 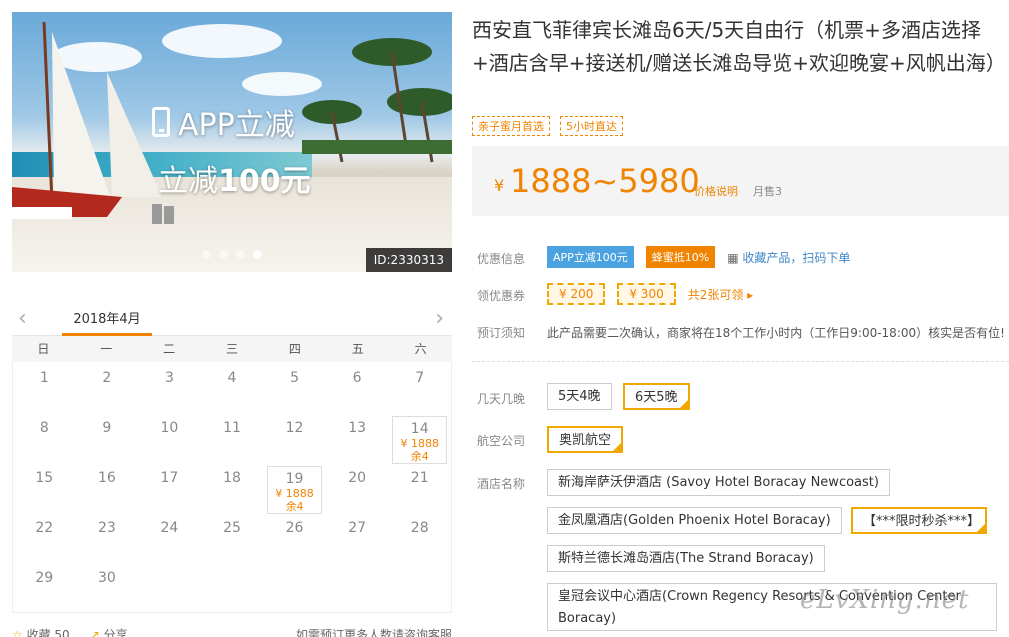 I want to click on promo-line1-text: APP立减, so click(x=236, y=125).